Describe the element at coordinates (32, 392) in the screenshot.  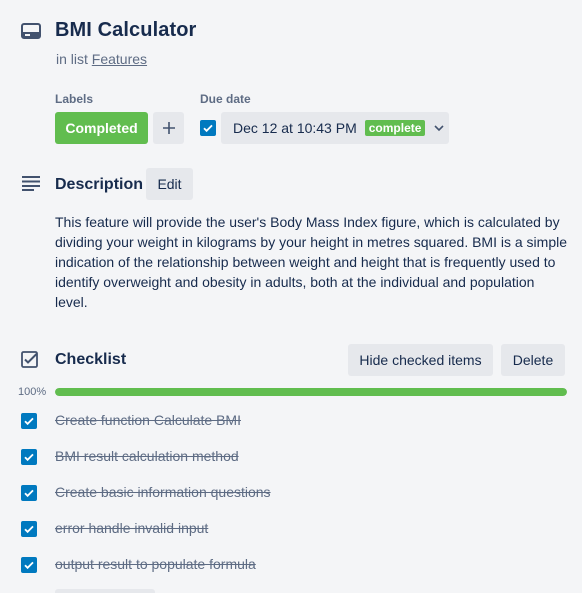
I see `checklist-progress-percent: 100%` at that location.